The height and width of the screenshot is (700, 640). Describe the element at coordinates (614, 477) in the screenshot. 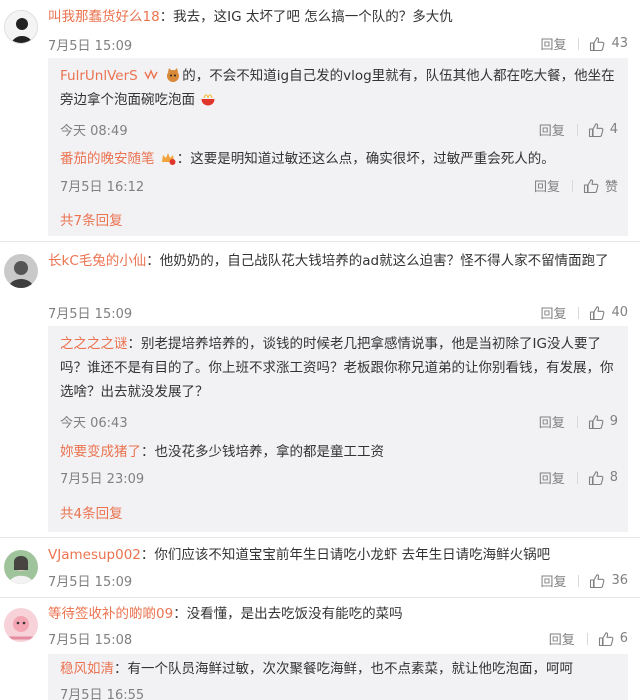

I see `like-count: 8` at that location.